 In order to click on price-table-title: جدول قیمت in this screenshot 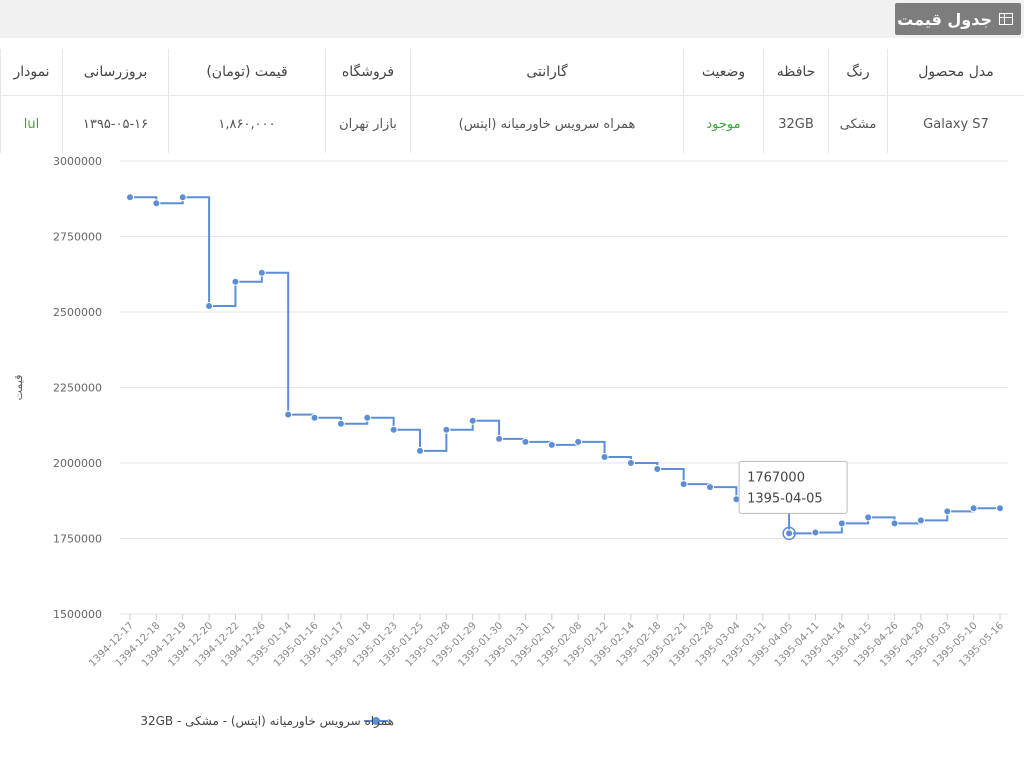, I will do `click(944, 19)`.